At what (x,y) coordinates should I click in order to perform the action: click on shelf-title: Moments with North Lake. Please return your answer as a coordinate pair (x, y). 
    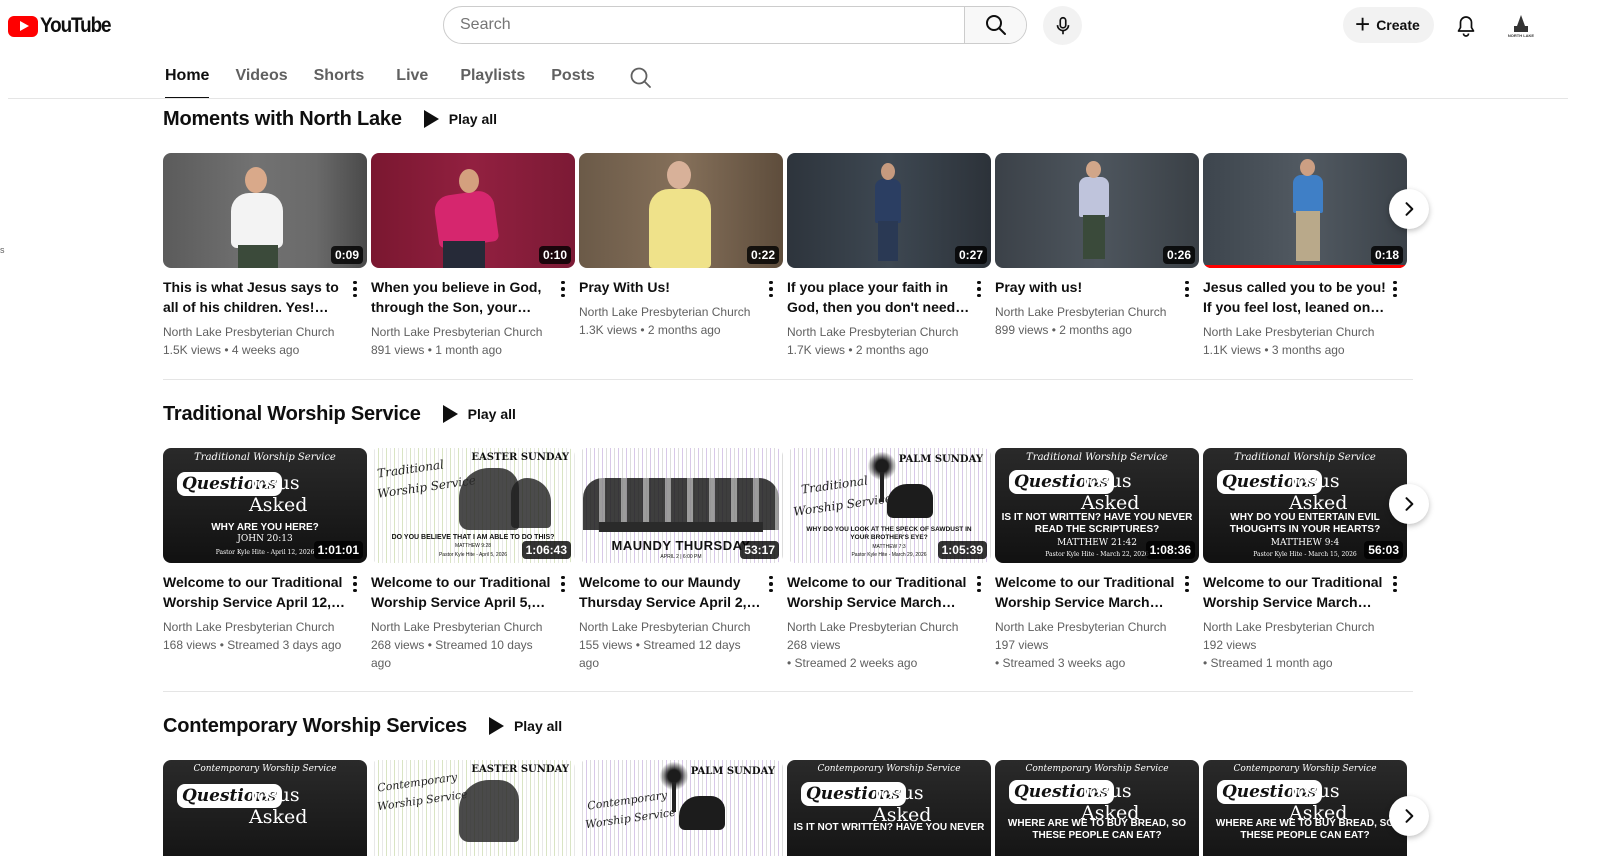
    Looking at the image, I should click on (282, 119).